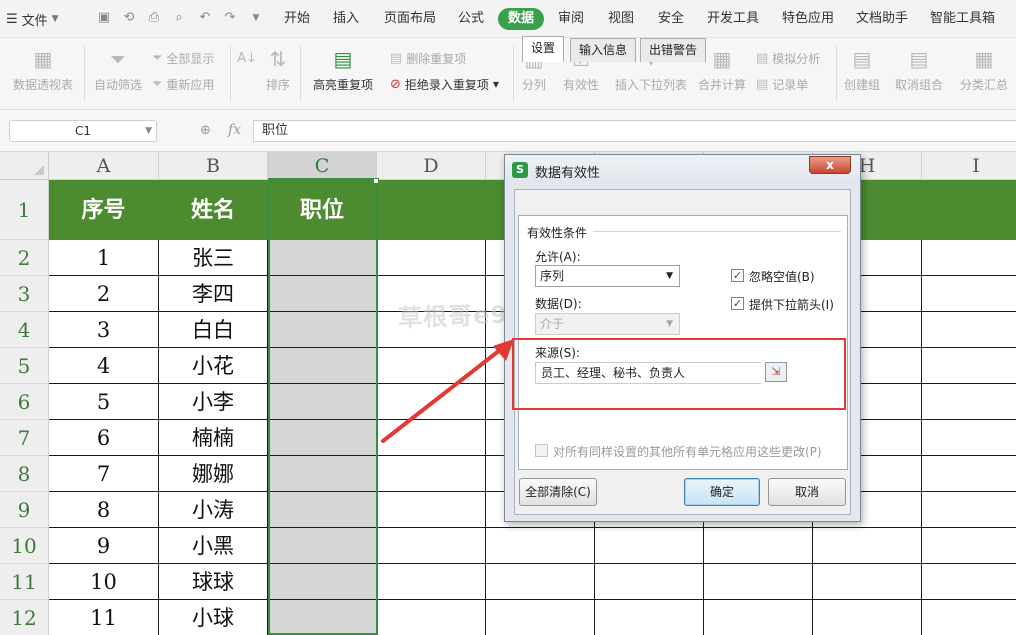 This screenshot has height=635, width=1016. I want to click on tab-view: 视图, so click(621, 19).